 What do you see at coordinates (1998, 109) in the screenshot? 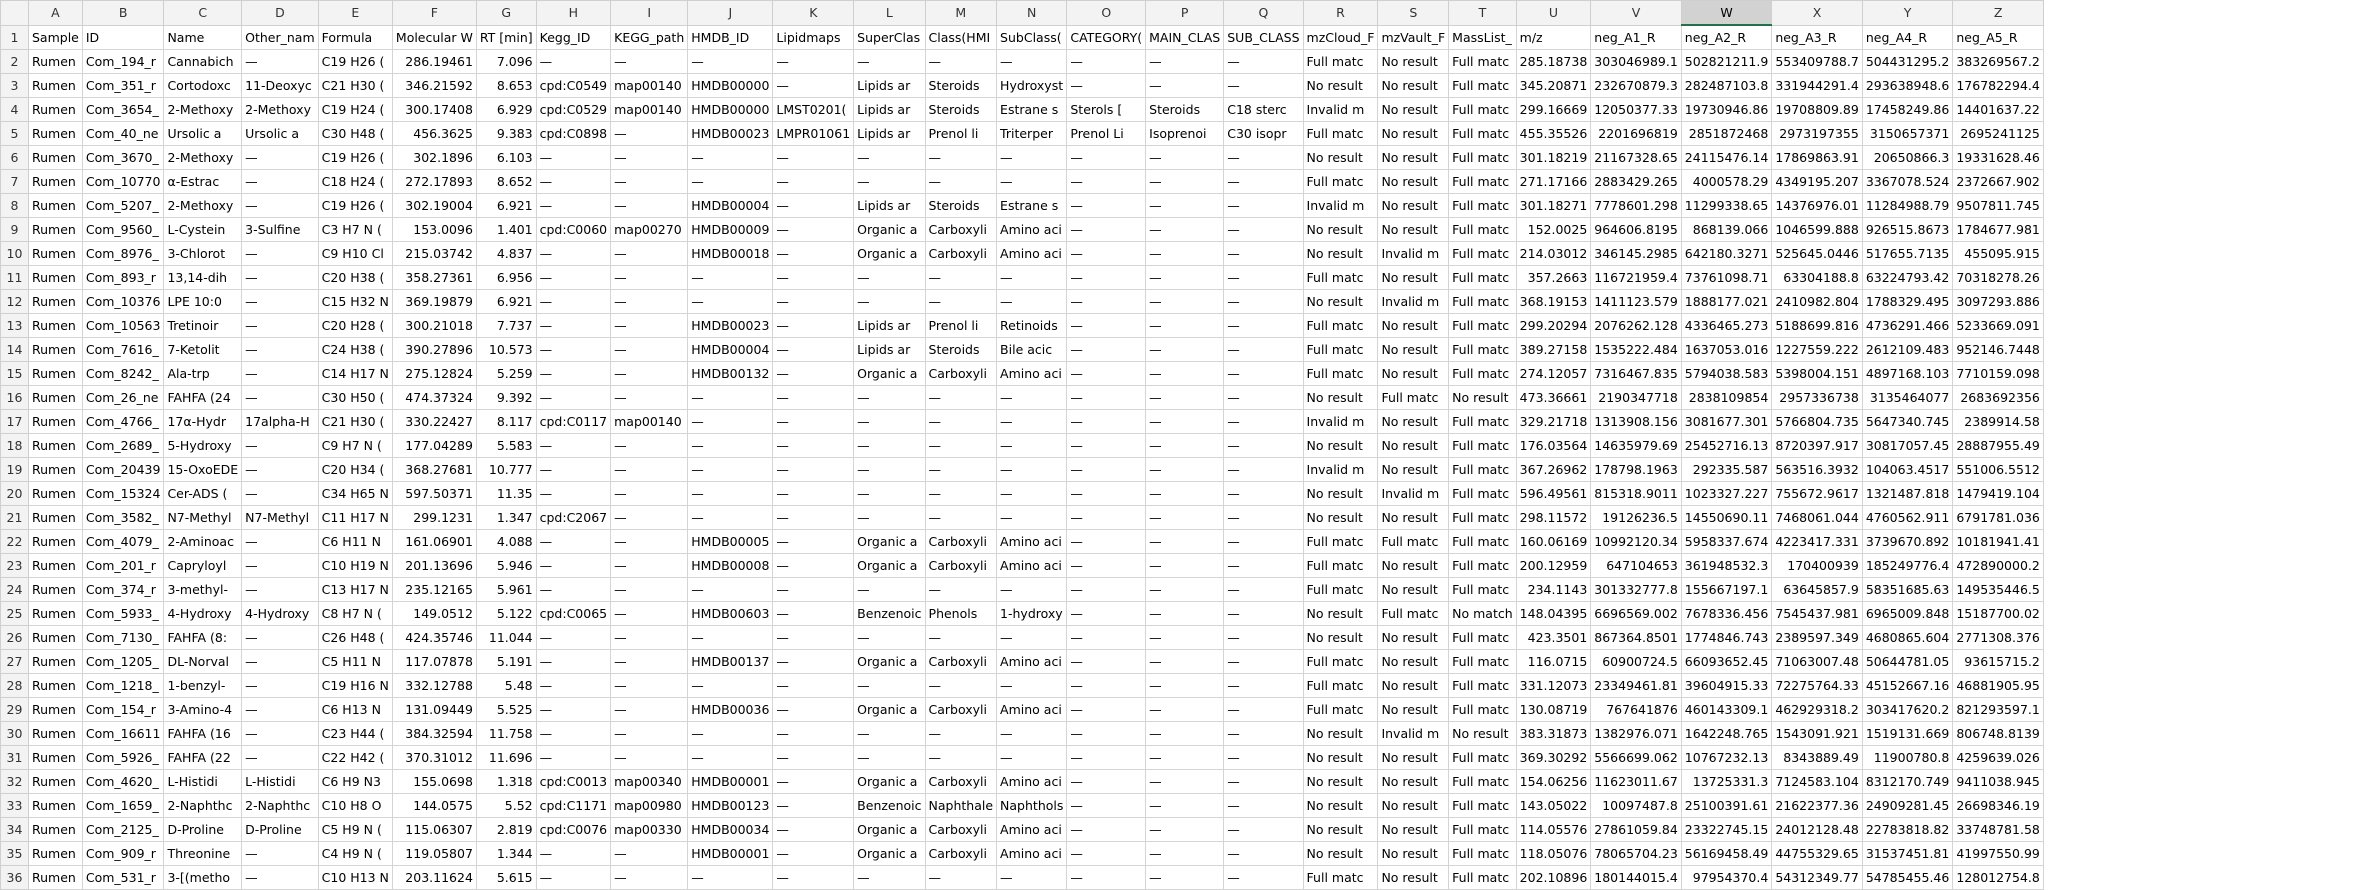
I see `cell: 14401637.22` at bounding box center [1998, 109].